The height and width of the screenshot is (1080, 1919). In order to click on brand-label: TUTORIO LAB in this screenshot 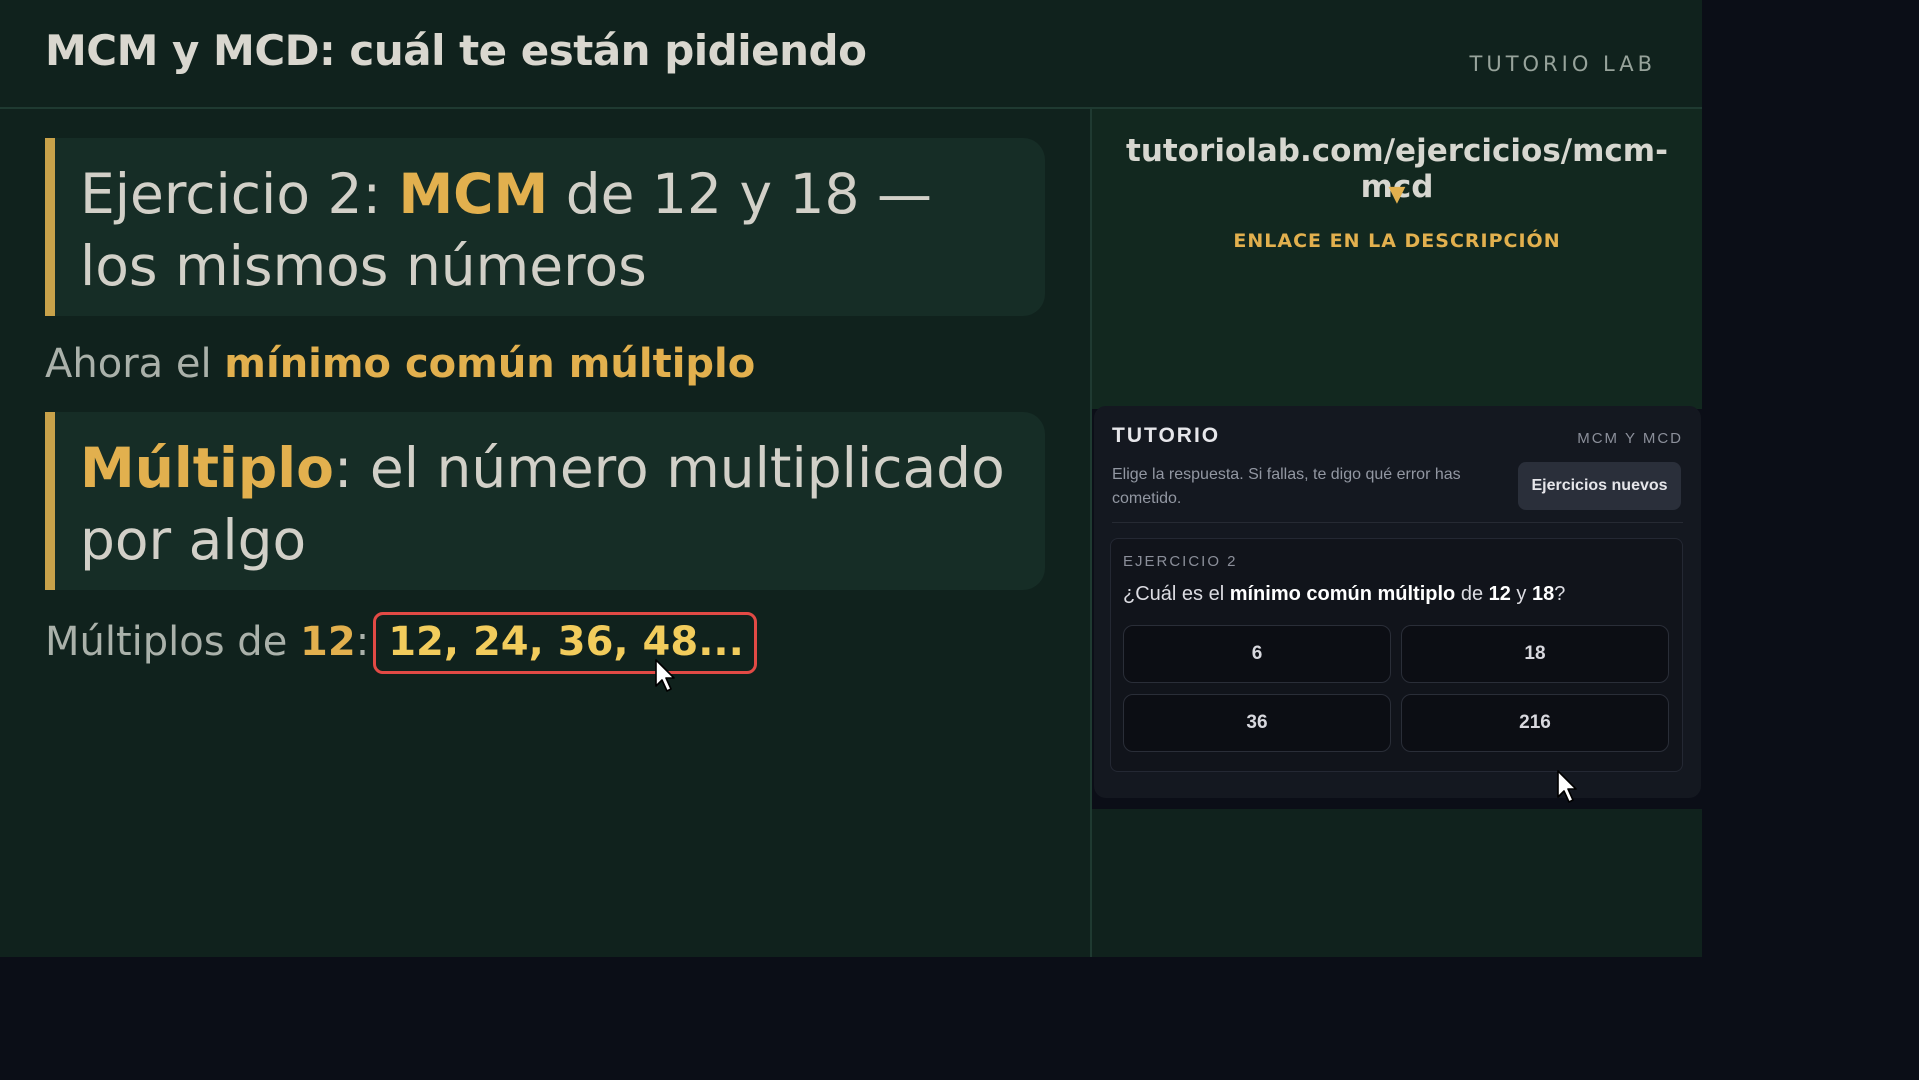, I will do `click(1562, 64)`.